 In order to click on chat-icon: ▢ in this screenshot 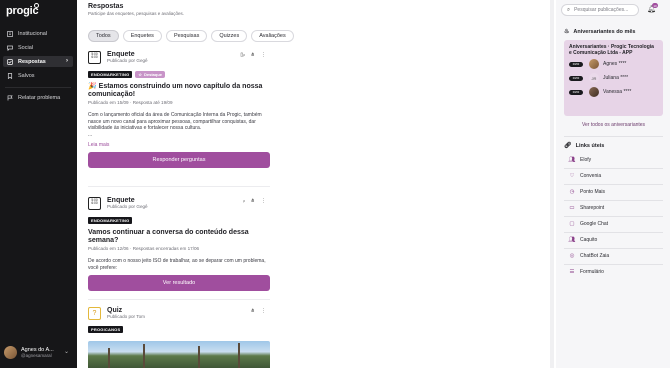, I will do `click(572, 224)`.